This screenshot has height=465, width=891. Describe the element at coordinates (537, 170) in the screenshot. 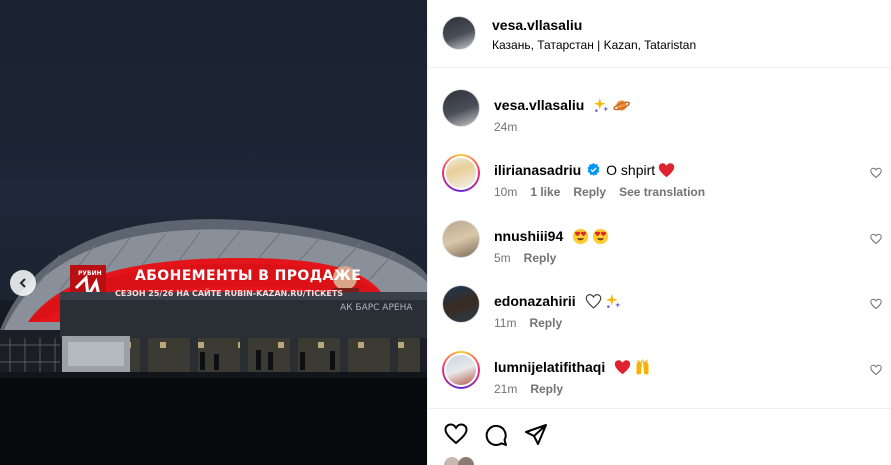

I see `comment-username: ilirianasadriu` at that location.